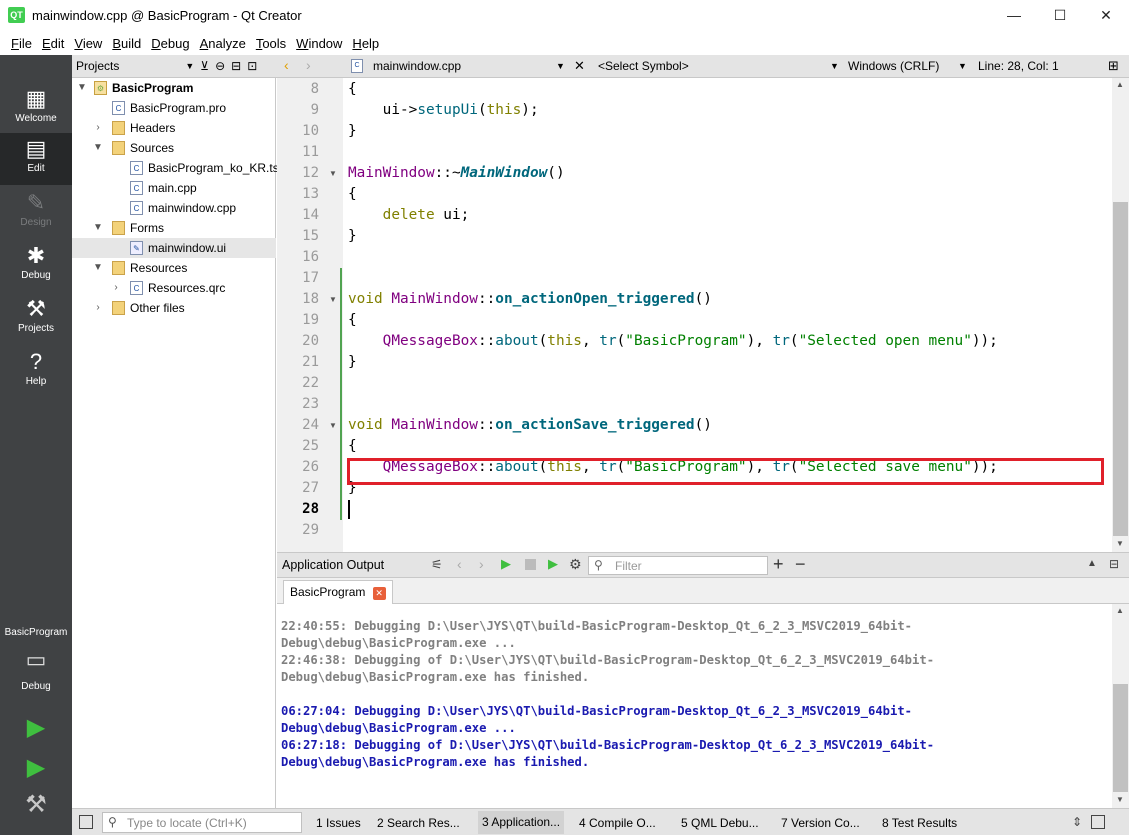 The height and width of the screenshot is (835, 1129). Describe the element at coordinates (36, 808) in the screenshot. I see `build-hammer-icon: ⚒` at that location.